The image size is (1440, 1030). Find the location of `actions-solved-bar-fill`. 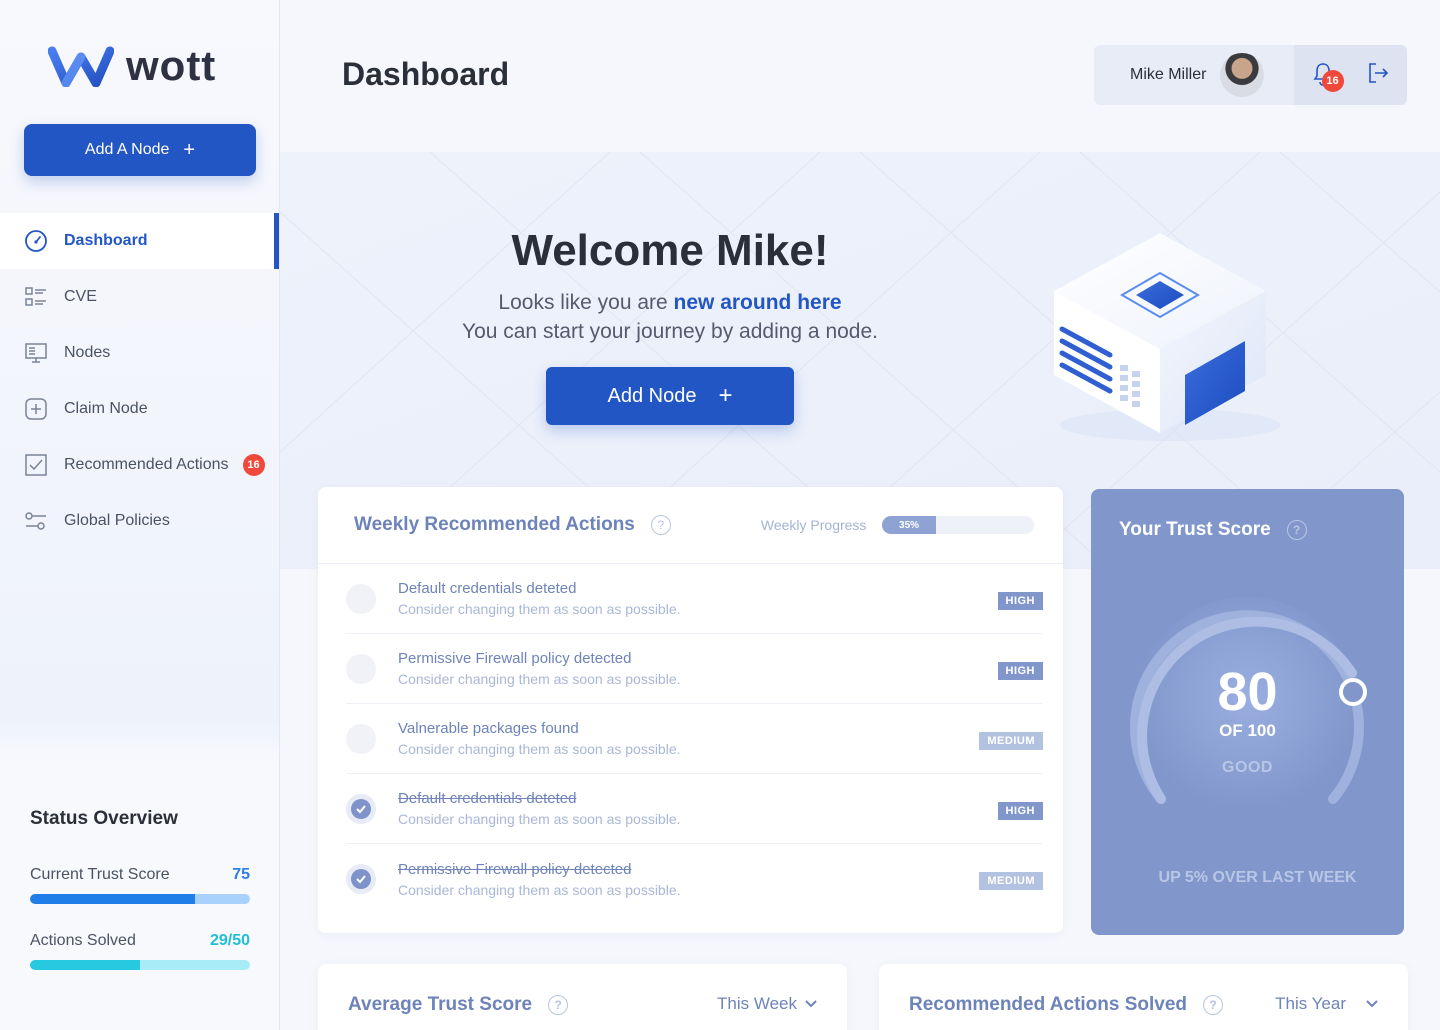

actions-solved-bar-fill is located at coordinates (85, 965).